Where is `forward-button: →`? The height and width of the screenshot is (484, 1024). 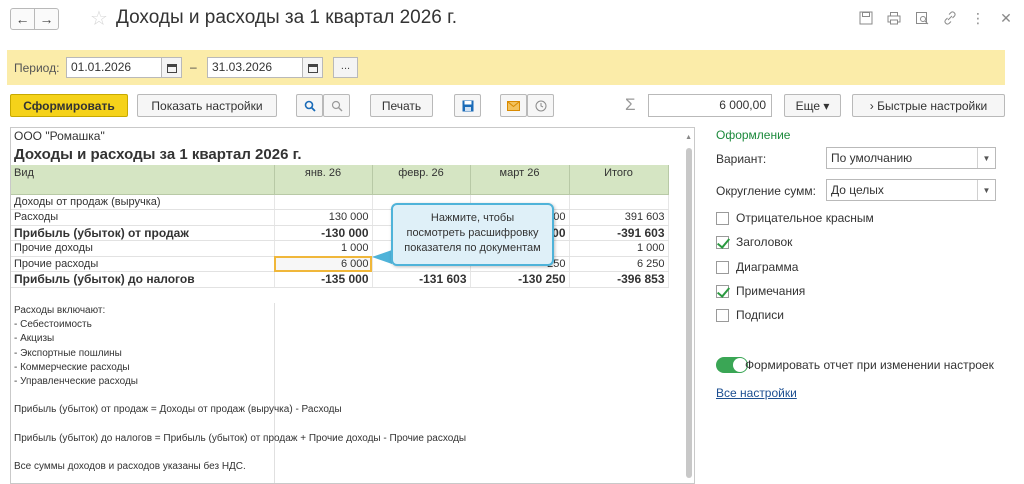
forward-button: → is located at coordinates (46, 19).